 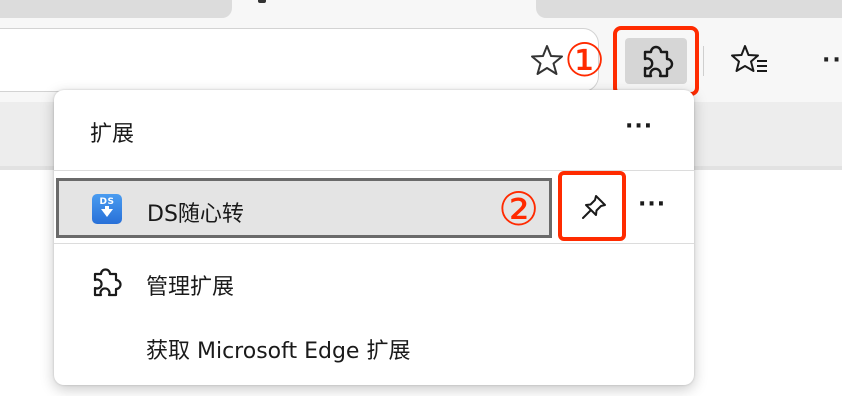 I want to click on extensions-button, so click(x=656, y=61).